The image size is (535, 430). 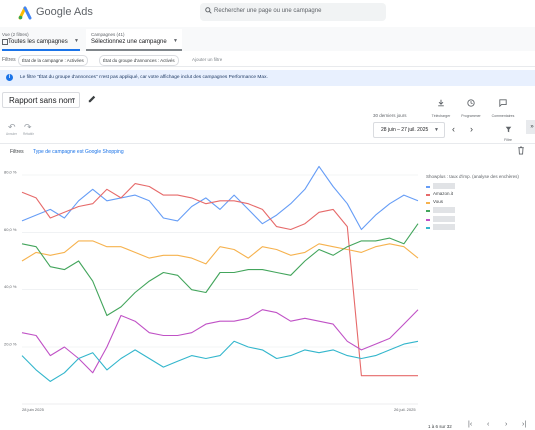 What do you see at coordinates (267, 39) in the screenshot?
I see `selector-bar` at bounding box center [267, 39].